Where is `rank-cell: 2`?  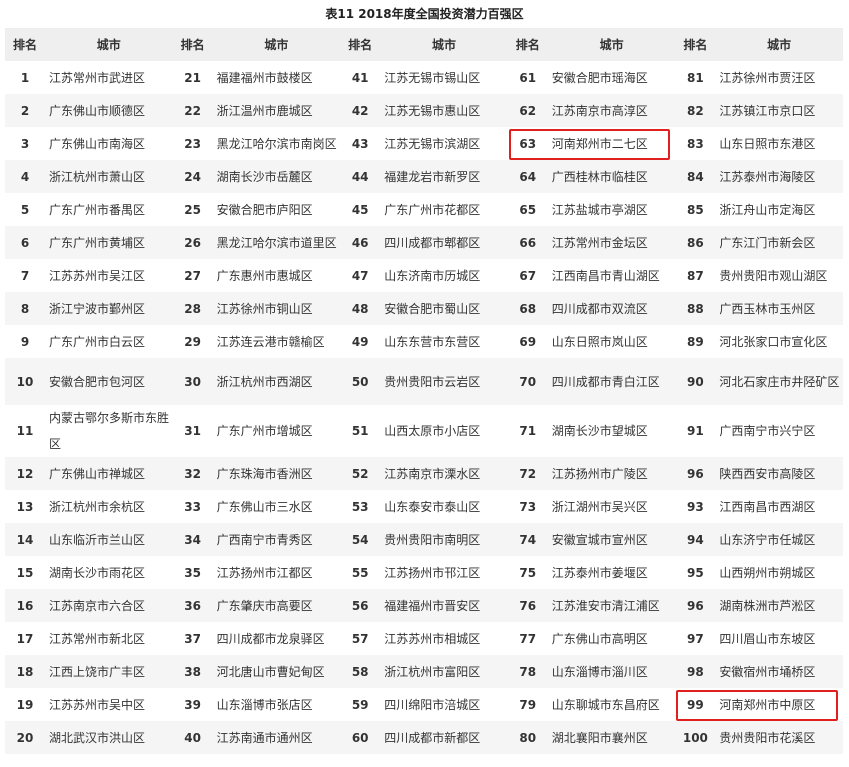
rank-cell: 2 is located at coordinates (25, 110).